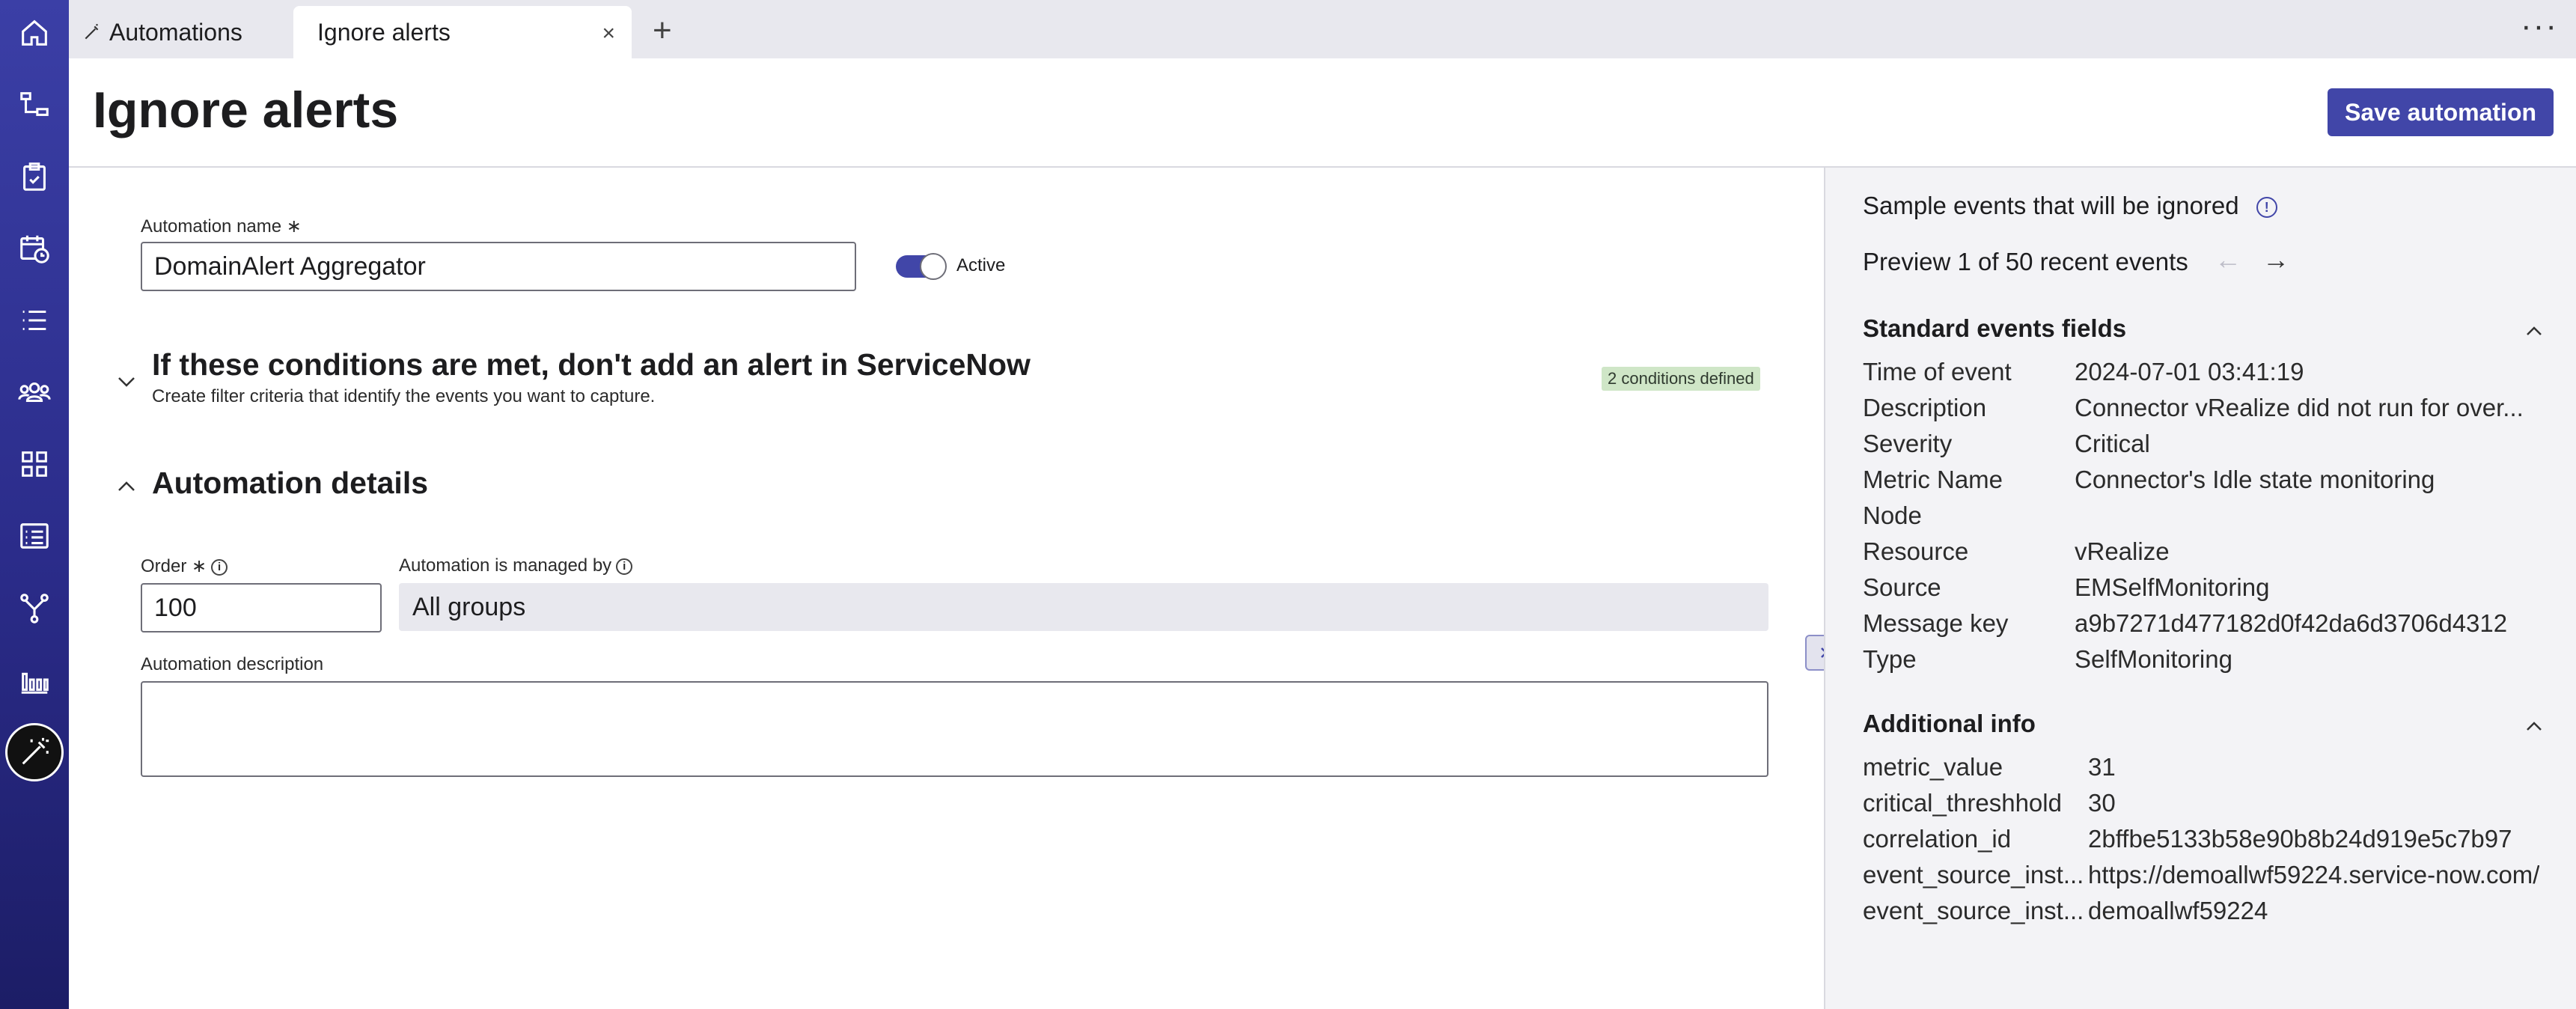 The width and height of the screenshot is (2576, 1009). I want to click on automation-details-title: Automation details, so click(290, 484).